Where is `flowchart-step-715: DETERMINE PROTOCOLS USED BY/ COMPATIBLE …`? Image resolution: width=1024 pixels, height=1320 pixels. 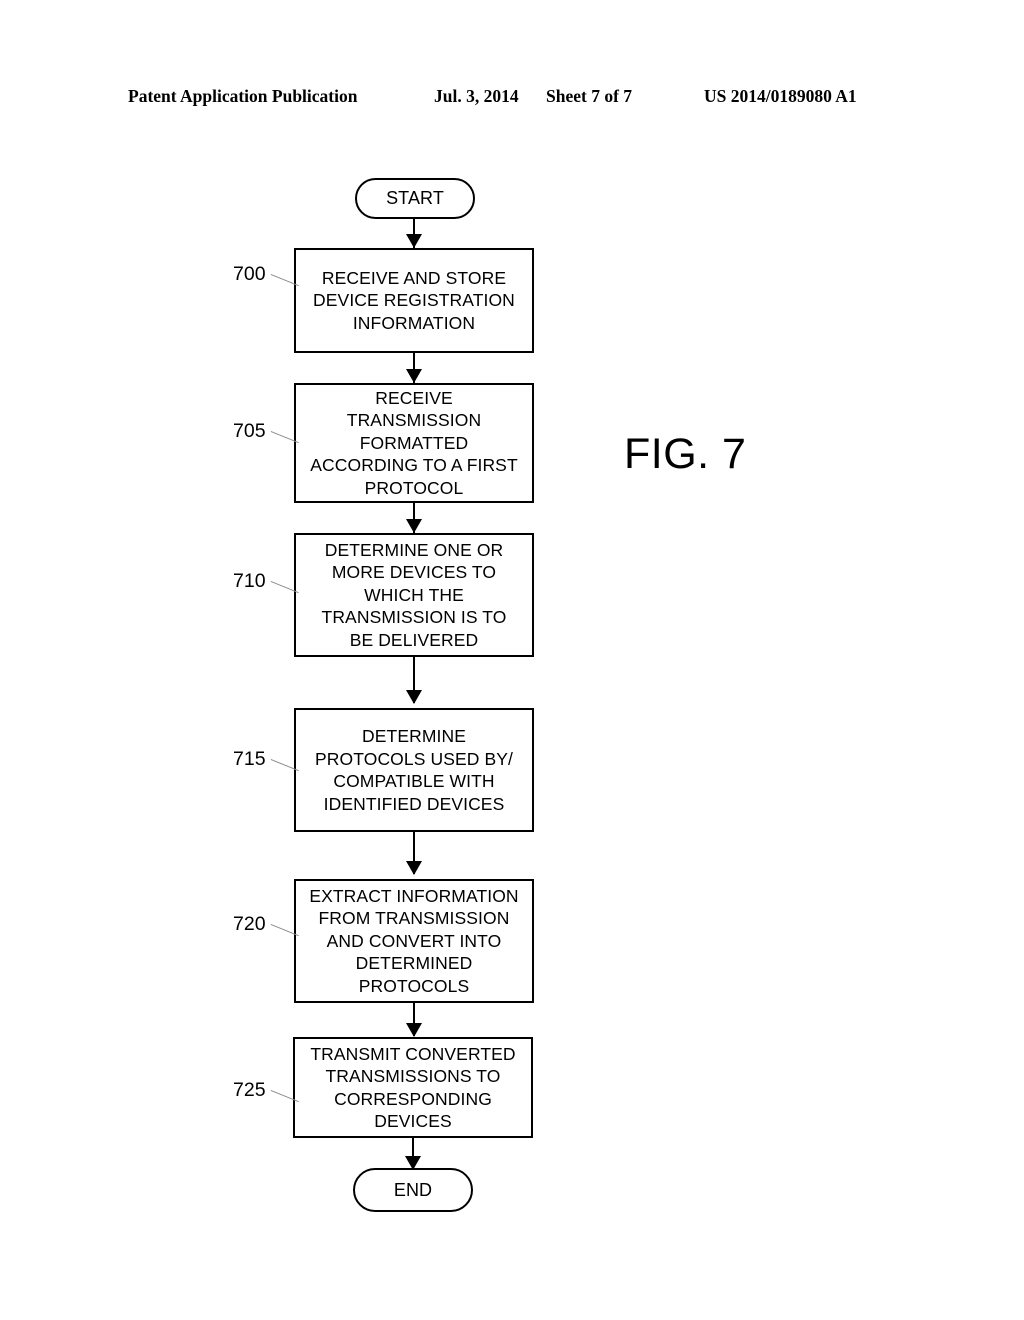 flowchart-step-715: DETERMINE PROTOCOLS USED BY/ COMPATIBLE … is located at coordinates (414, 770).